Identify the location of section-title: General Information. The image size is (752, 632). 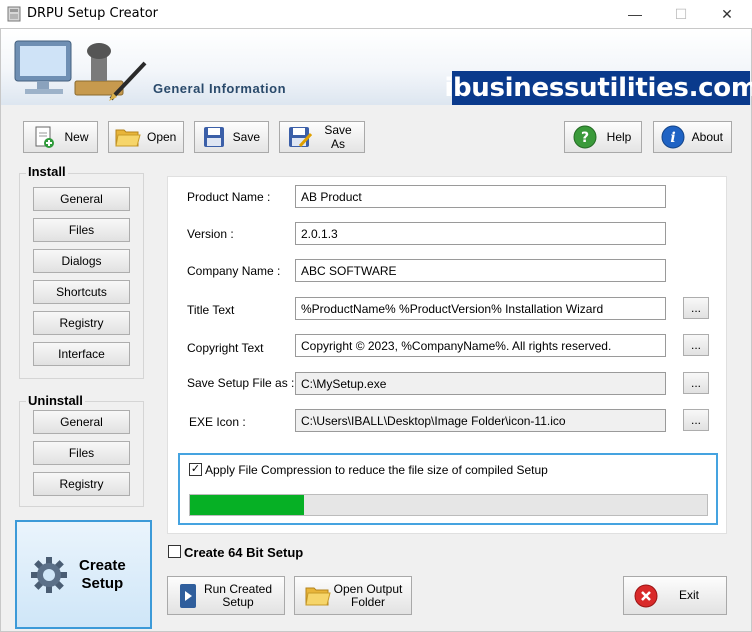
(220, 88).